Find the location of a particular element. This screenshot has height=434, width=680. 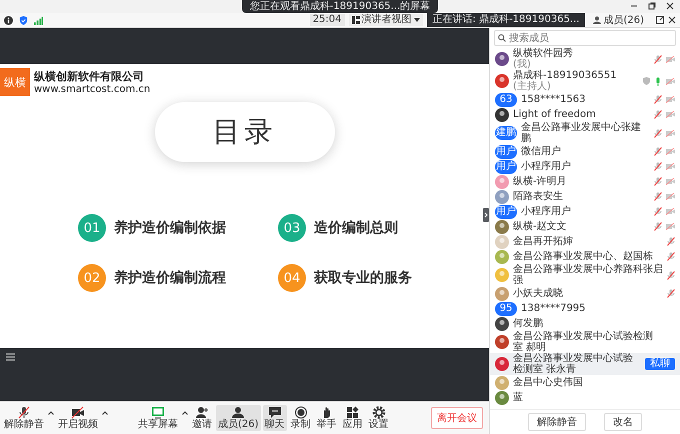

member-row: 何发鹏 is located at coordinates (585, 323).